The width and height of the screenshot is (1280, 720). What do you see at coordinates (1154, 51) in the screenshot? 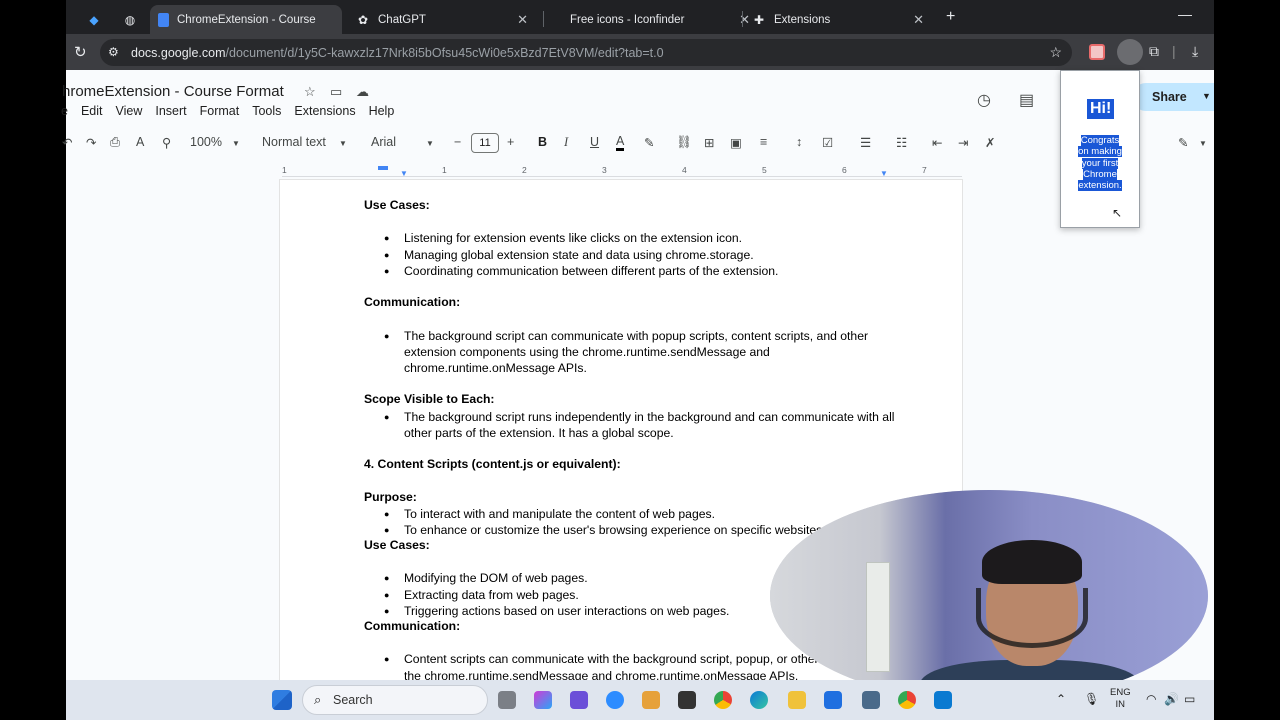
I see `extensions-puzzle-icon: ⧉` at bounding box center [1154, 51].